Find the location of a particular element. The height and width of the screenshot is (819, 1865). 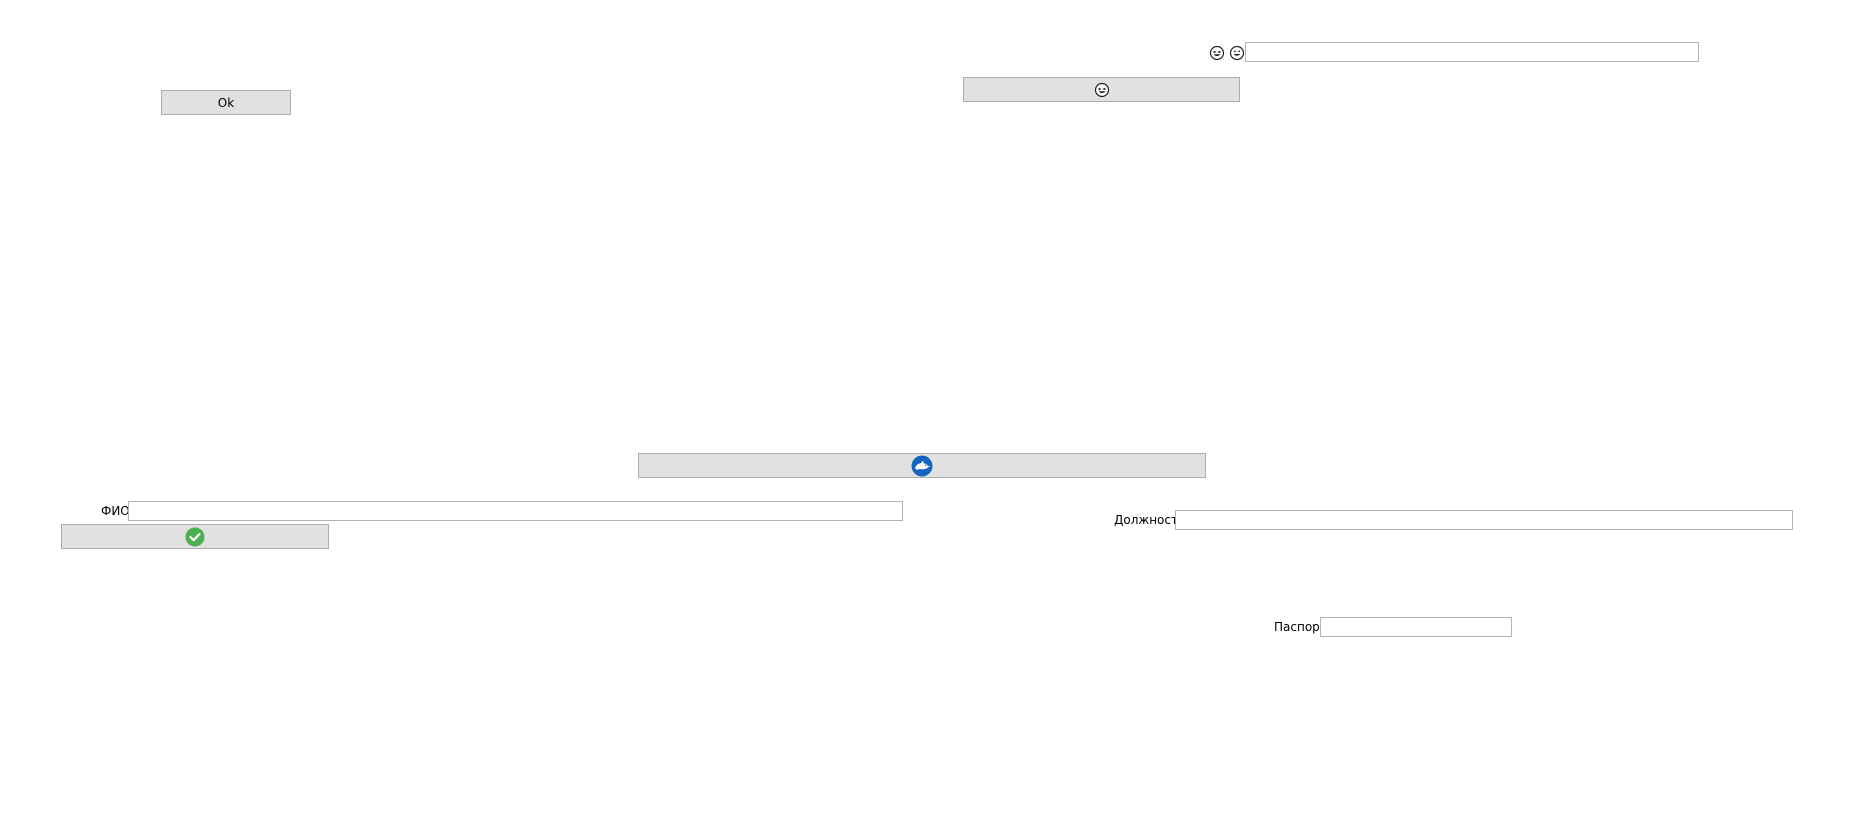

dolphin-button is located at coordinates (922, 465).